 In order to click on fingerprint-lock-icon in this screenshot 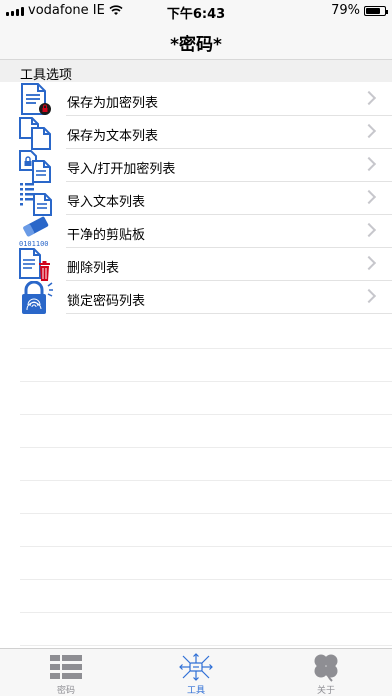, I will do `click(37, 297)`.